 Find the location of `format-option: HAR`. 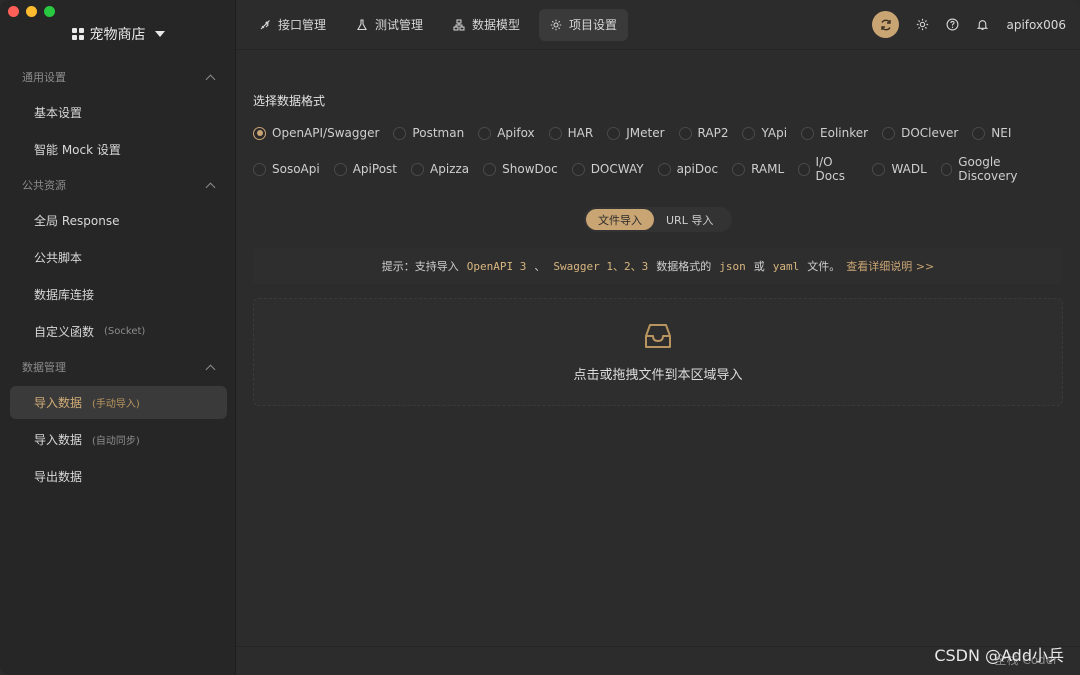

format-option: HAR is located at coordinates (571, 133).